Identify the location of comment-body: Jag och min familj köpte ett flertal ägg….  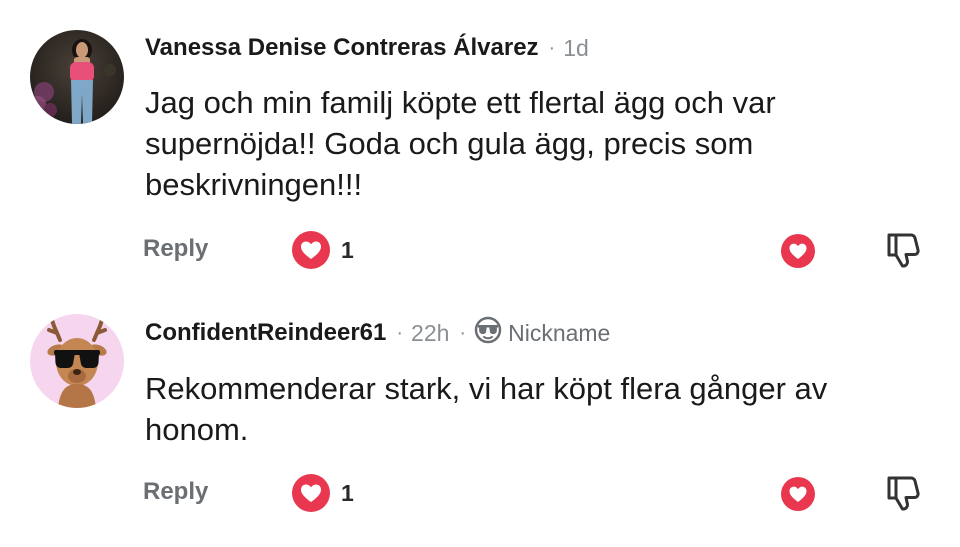
(460, 143).